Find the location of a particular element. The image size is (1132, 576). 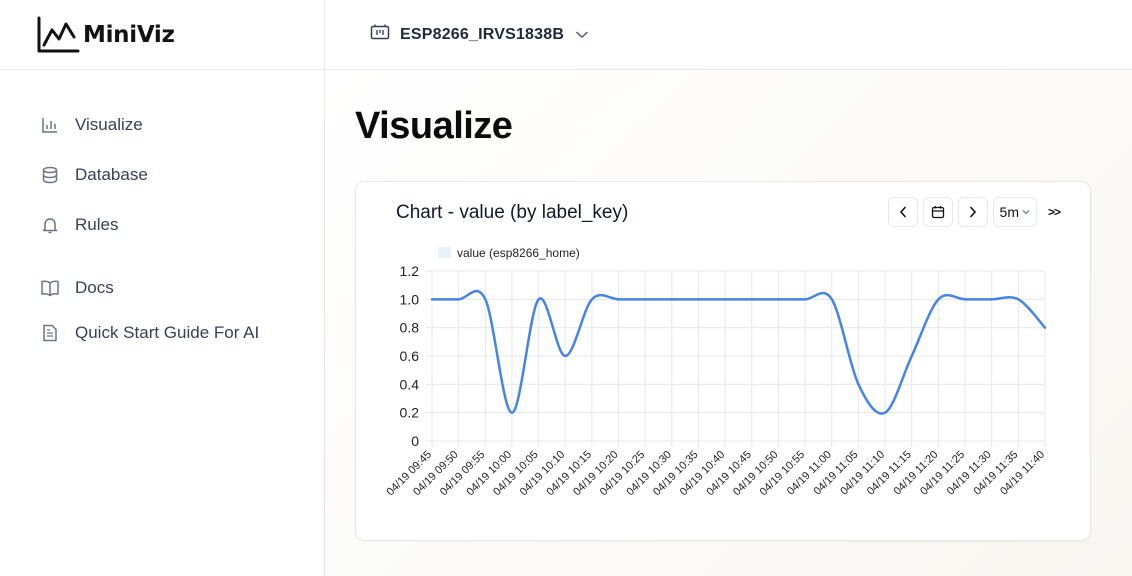

device-selector: ESP8266_IRVS1838B is located at coordinates (479, 34).